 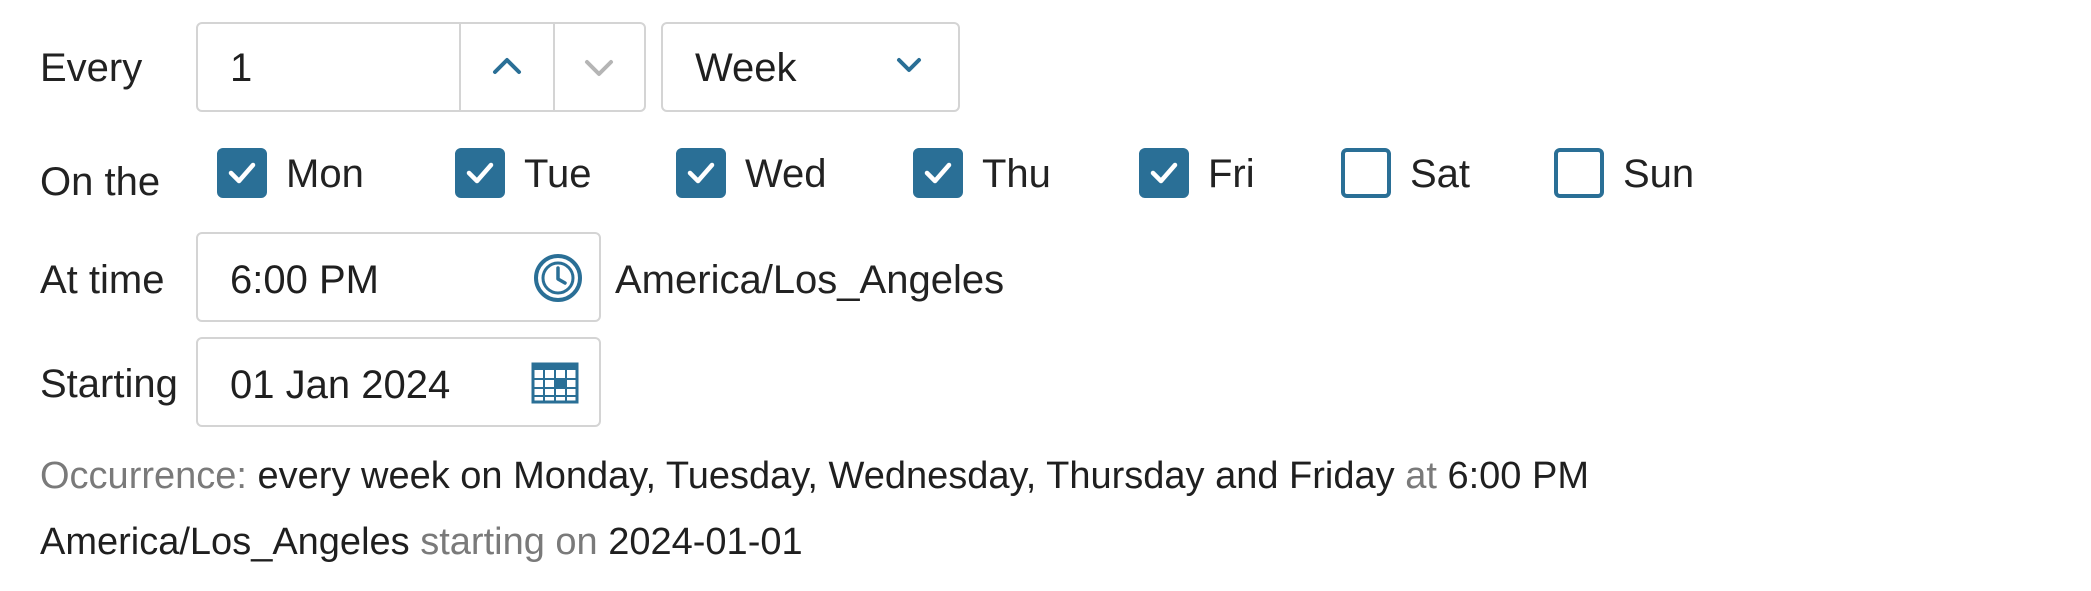 I want to click on interval-input: 1, so click(x=340, y=68).